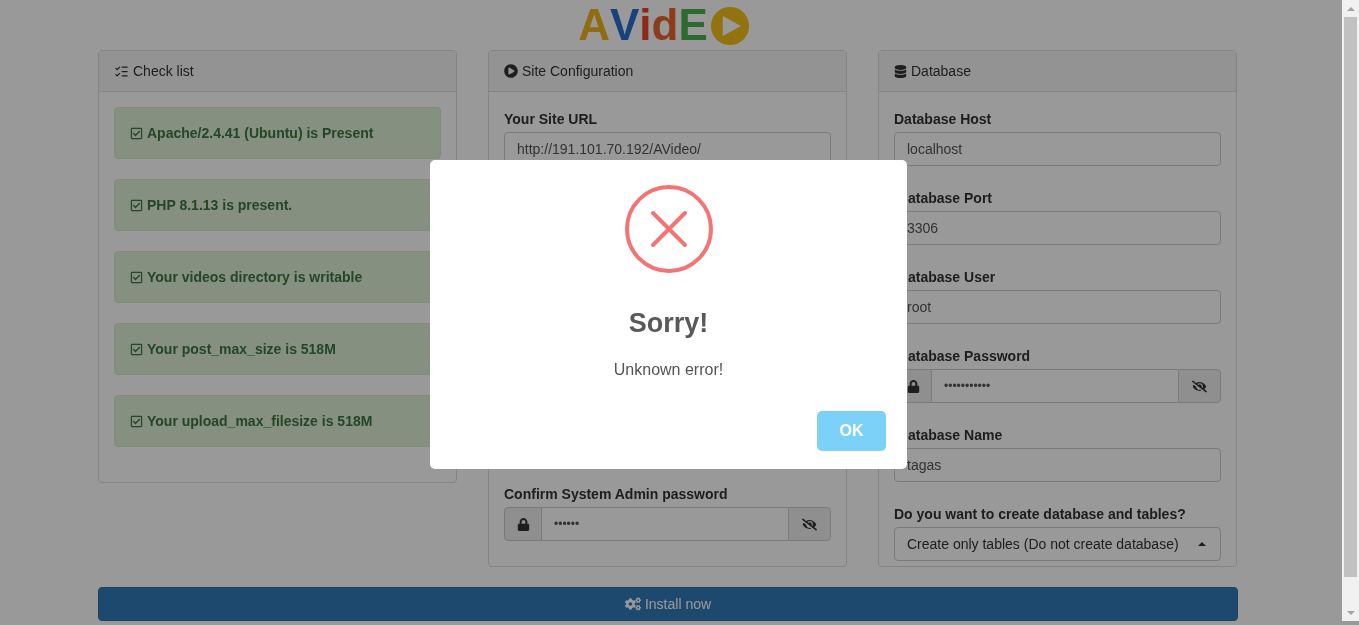 The height and width of the screenshot is (625, 1359). What do you see at coordinates (668, 229) in the screenshot?
I see `error-icon` at bounding box center [668, 229].